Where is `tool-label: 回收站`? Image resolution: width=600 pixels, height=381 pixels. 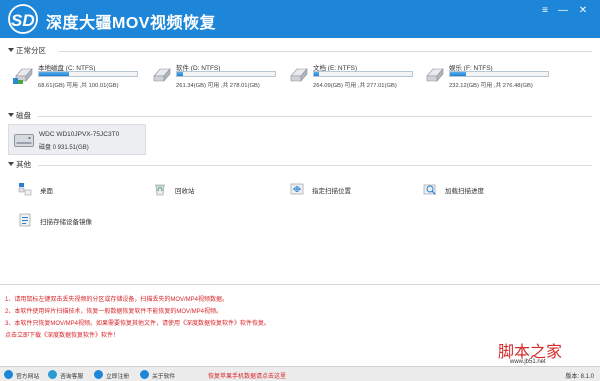
tool-label: 回收站 is located at coordinates (185, 191).